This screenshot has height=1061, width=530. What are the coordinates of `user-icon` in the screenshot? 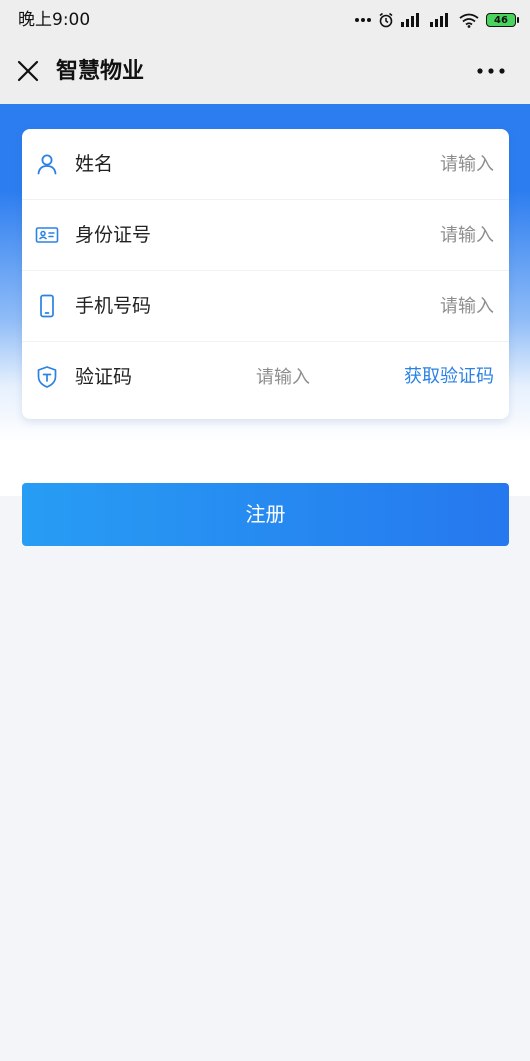 It's located at (47, 164).